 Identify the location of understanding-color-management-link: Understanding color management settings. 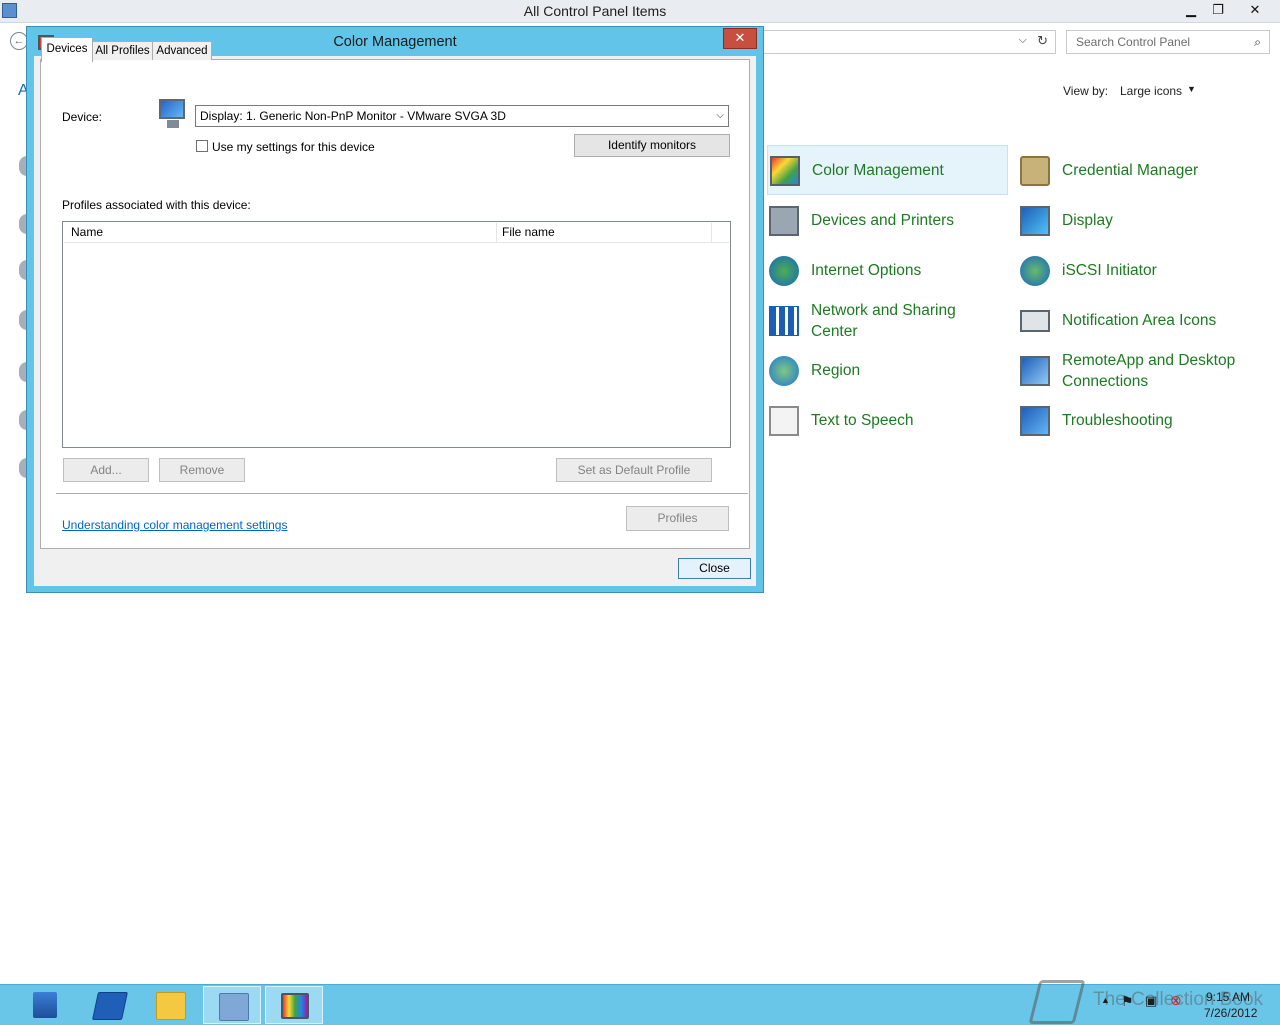
(174, 525).